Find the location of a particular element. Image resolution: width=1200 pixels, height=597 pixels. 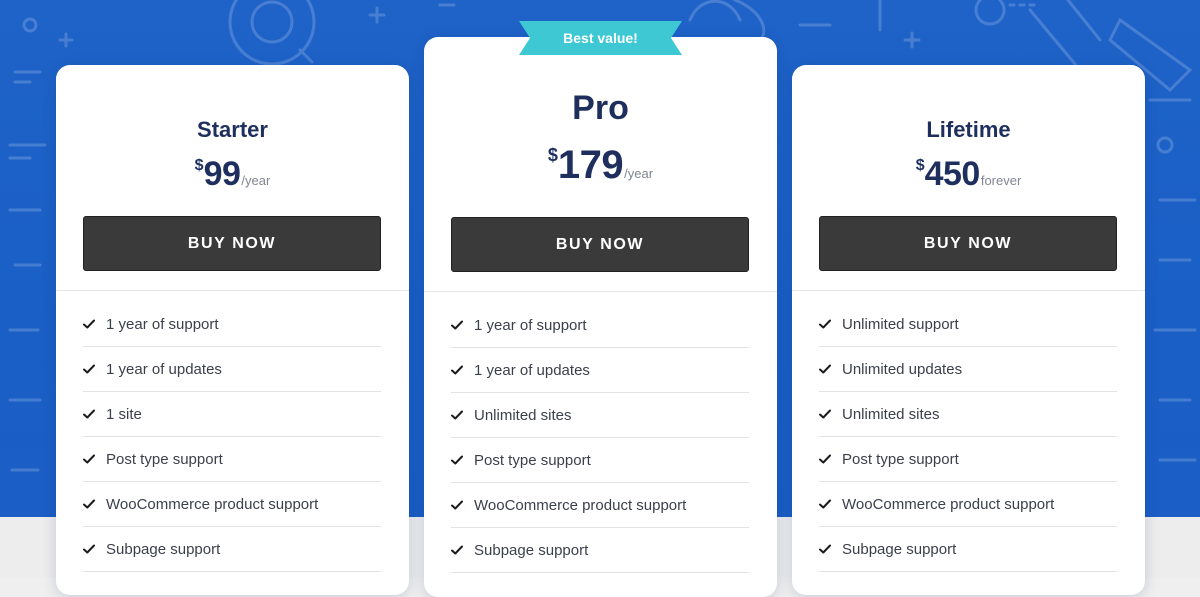

price-amount: 179 is located at coordinates (590, 165).